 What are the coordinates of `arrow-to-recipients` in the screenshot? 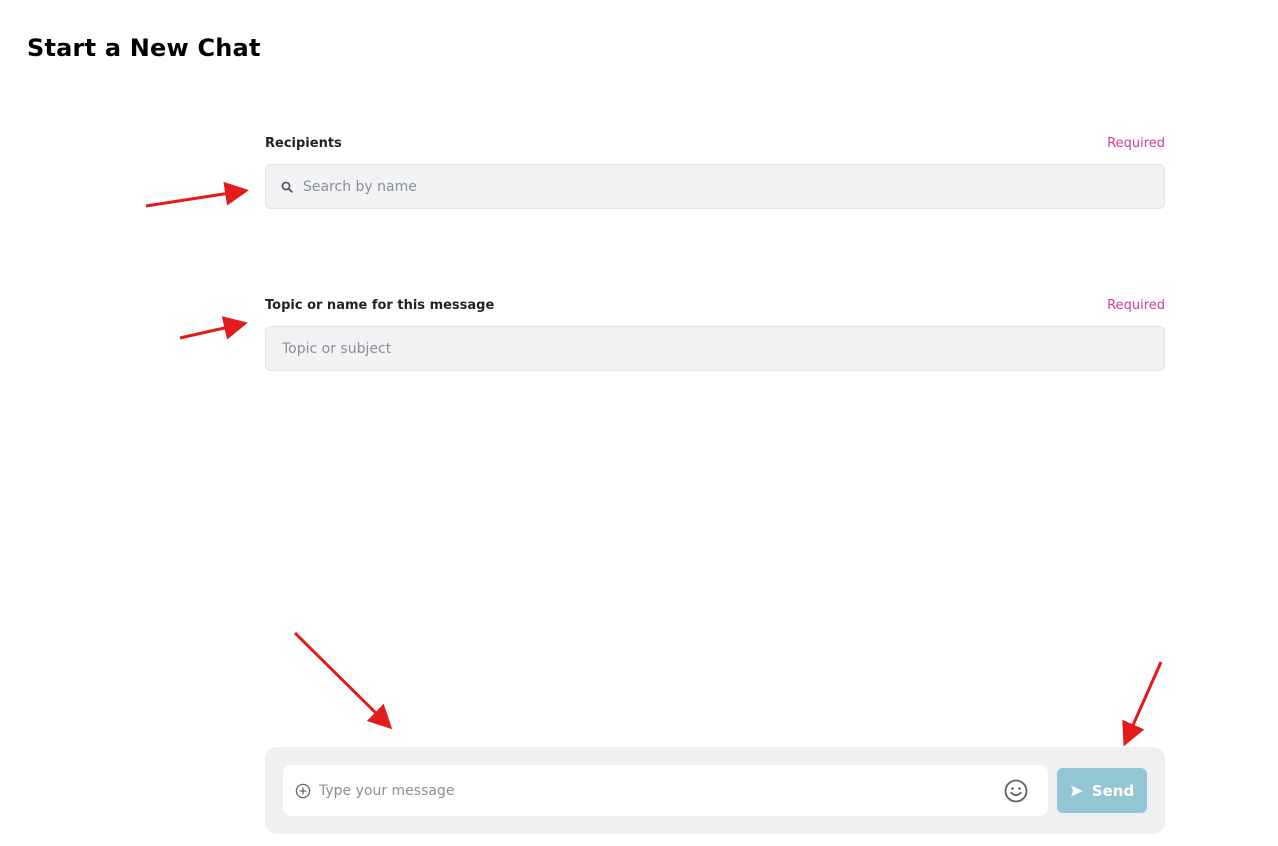 It's located at (197, 194).